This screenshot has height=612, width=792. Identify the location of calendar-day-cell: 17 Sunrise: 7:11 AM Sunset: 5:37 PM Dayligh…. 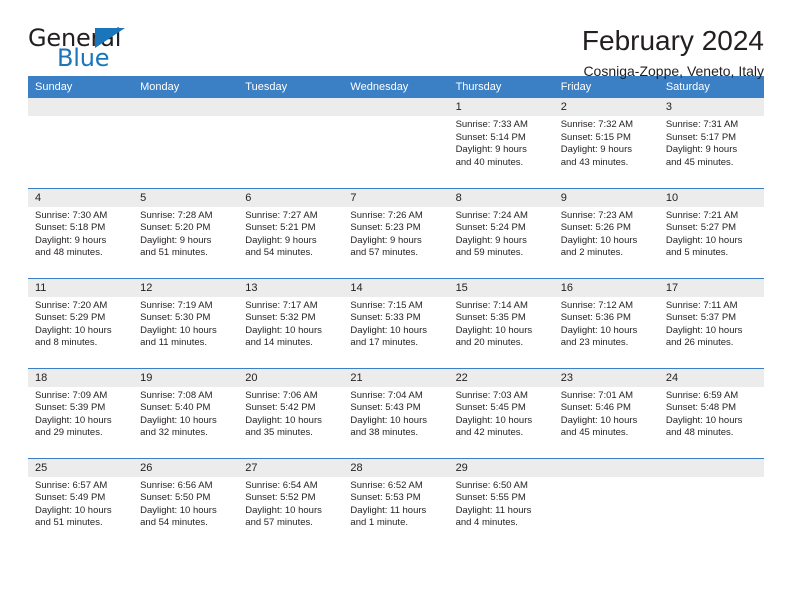
(711, 322).